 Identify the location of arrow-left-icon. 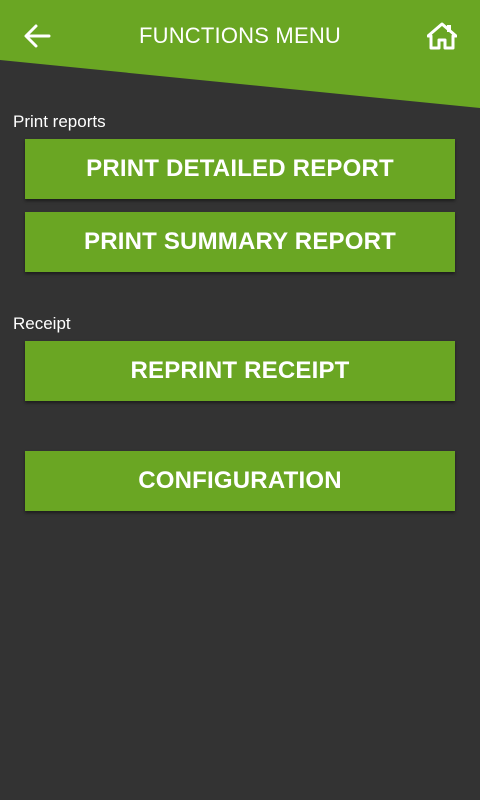
(37, 36).